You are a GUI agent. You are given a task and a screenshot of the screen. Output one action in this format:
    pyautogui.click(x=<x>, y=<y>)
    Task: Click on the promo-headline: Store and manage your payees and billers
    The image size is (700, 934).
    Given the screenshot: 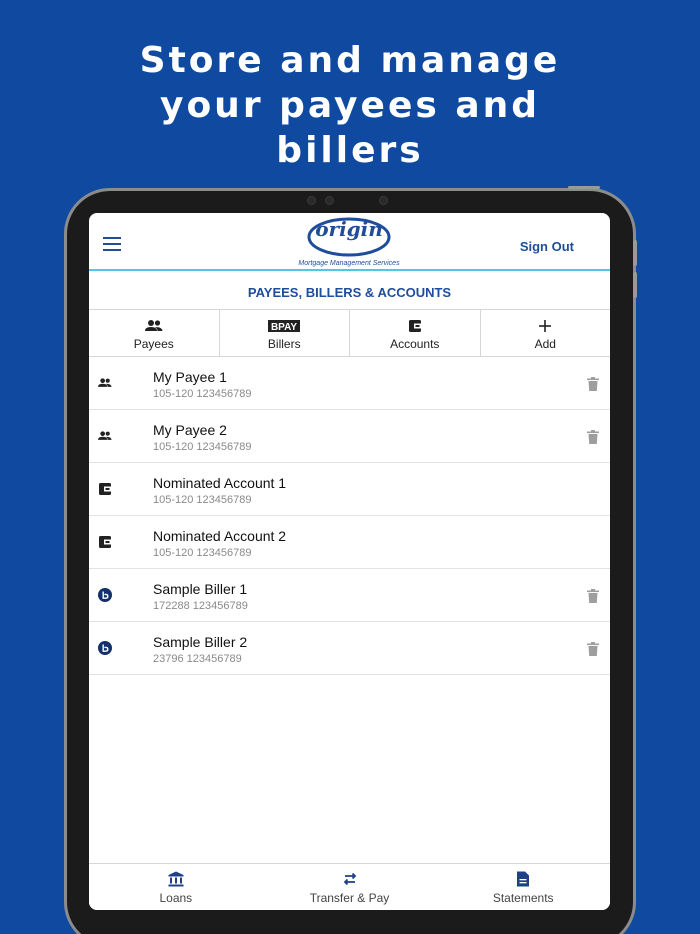 What is the action you would take?
    pyautogui.click(x=350, y=105)
    